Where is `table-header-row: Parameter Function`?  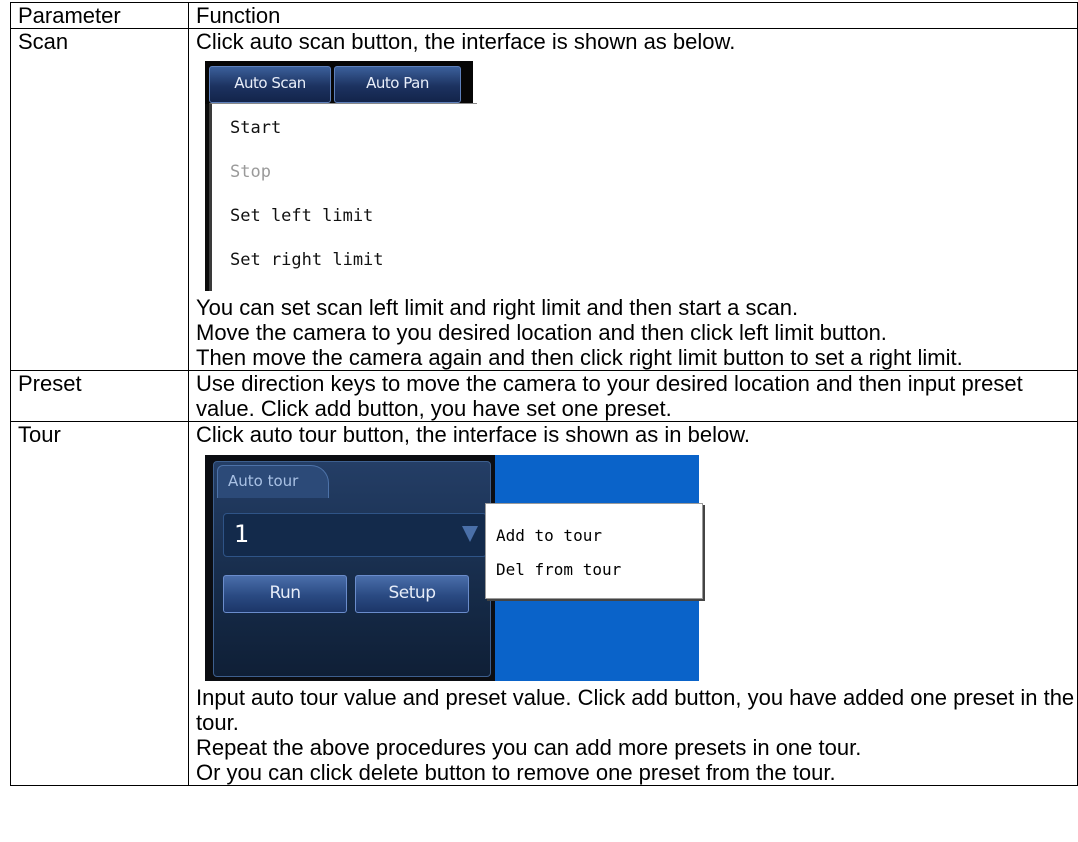 table-header-row: Parameter Function is located at coordinates (544, 15).